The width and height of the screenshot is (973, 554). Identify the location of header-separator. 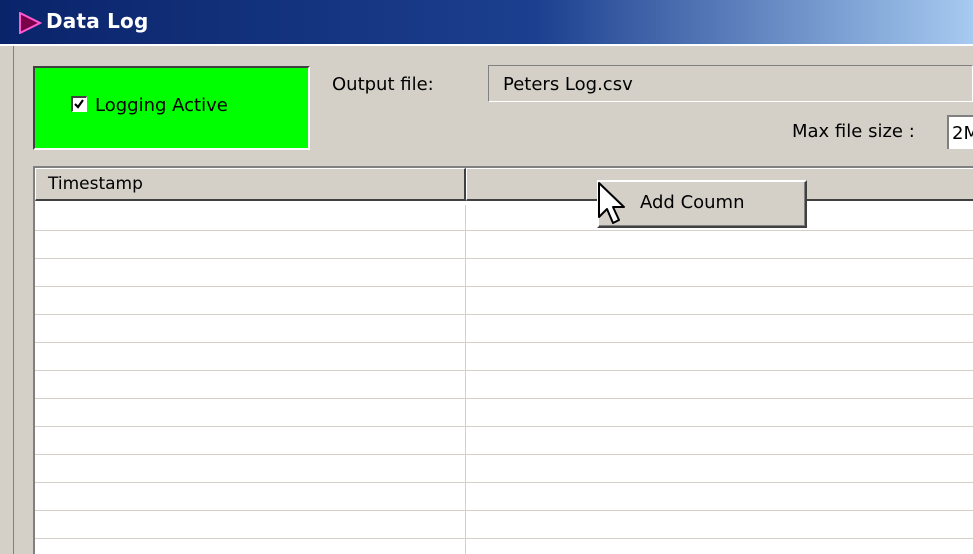
(504, 203).